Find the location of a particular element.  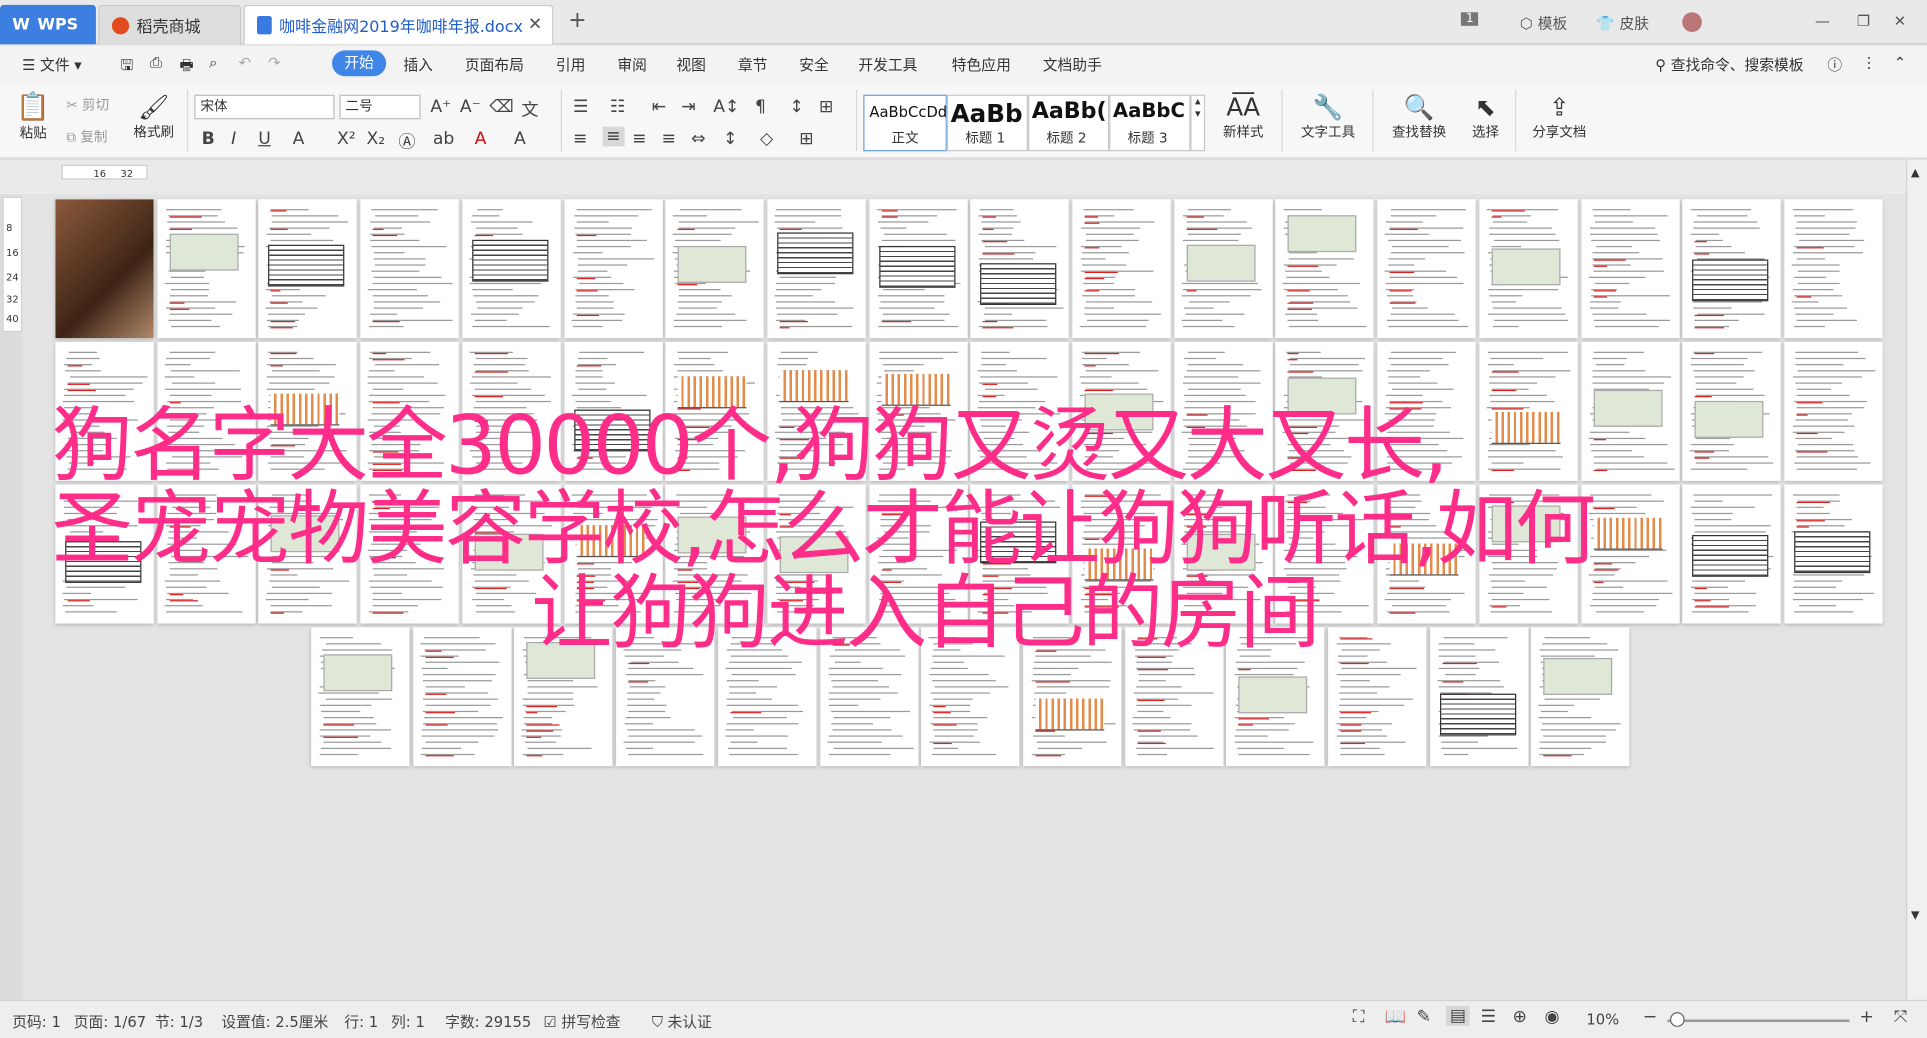

status-section: 节: 1/3 is located at coordinates (179, 1021).